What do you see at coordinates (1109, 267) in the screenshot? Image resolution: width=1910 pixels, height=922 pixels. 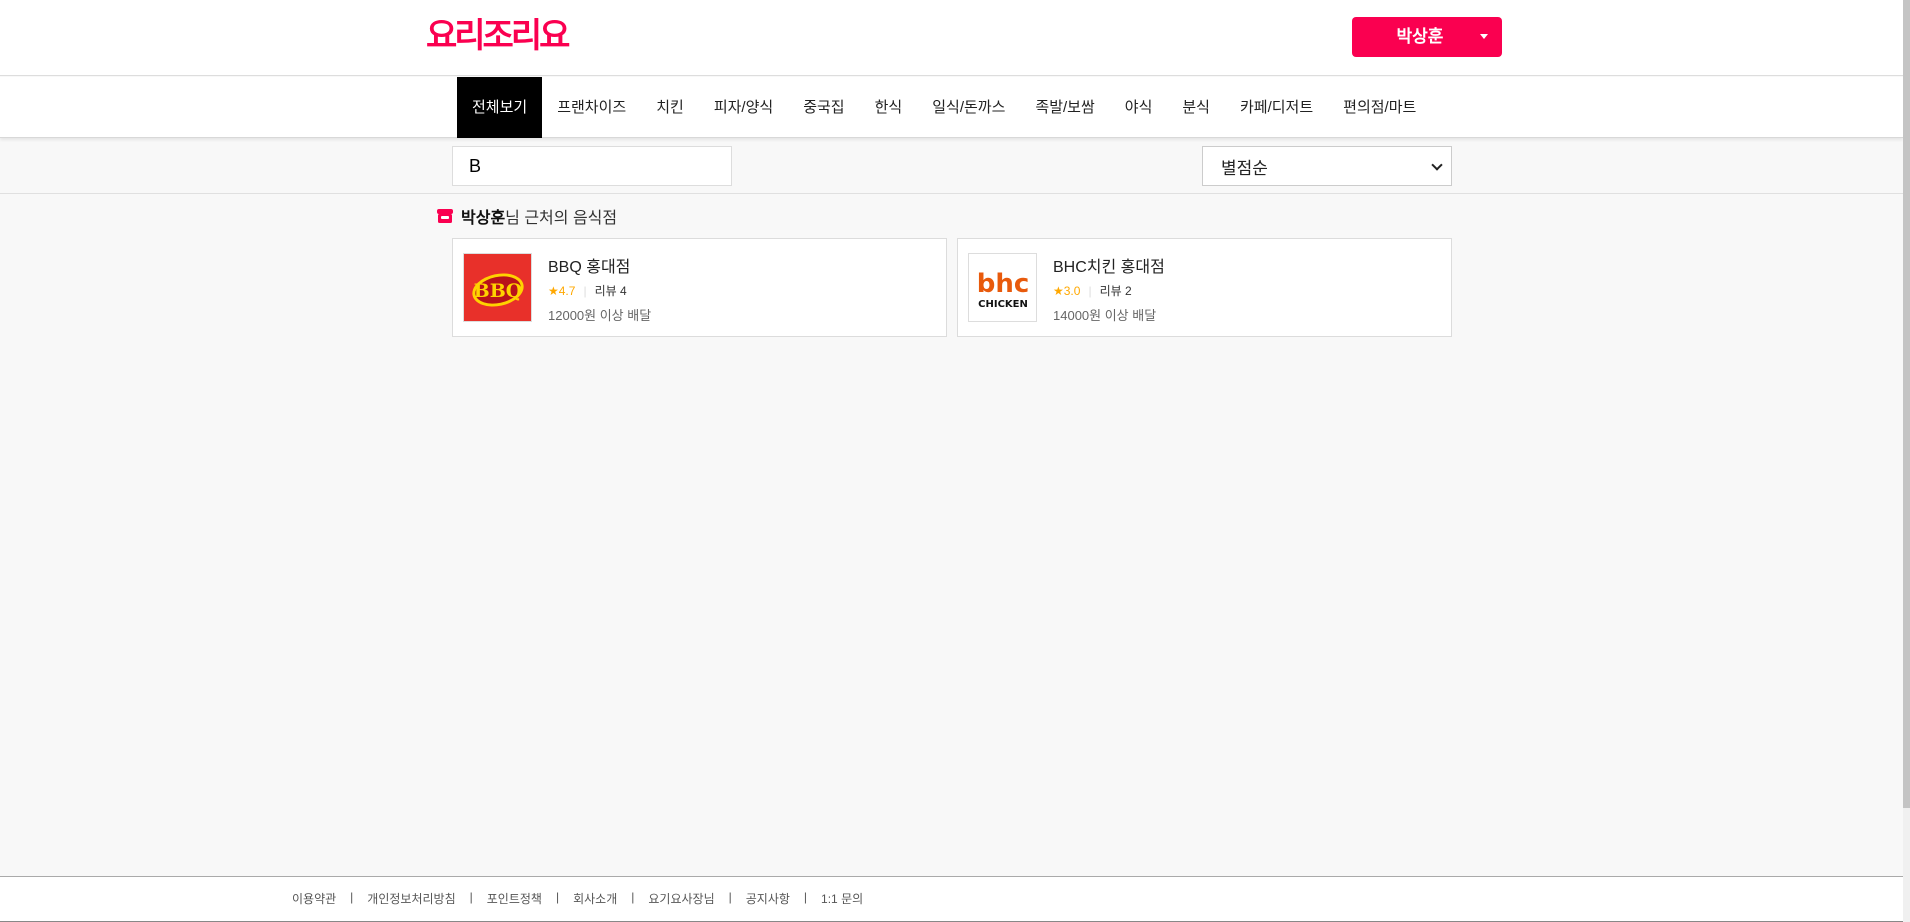 I see `restaurant-name: BHC치킨 홍대점` at bounding box center [1109, 267].